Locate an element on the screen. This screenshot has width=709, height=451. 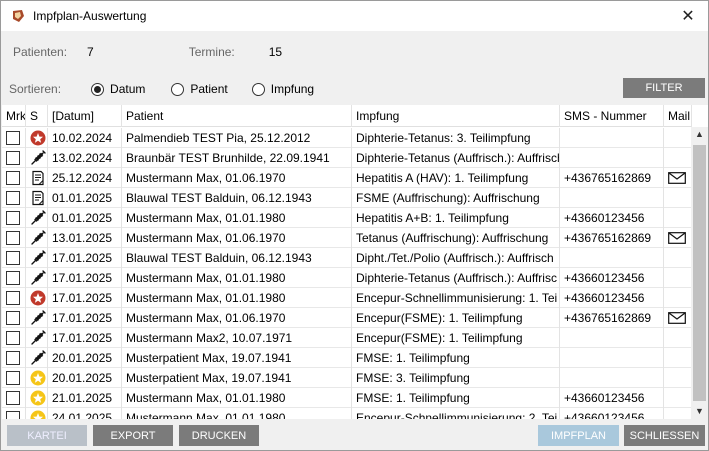
date-cell: 25.12.2024 is located at coordinates (85, 178).